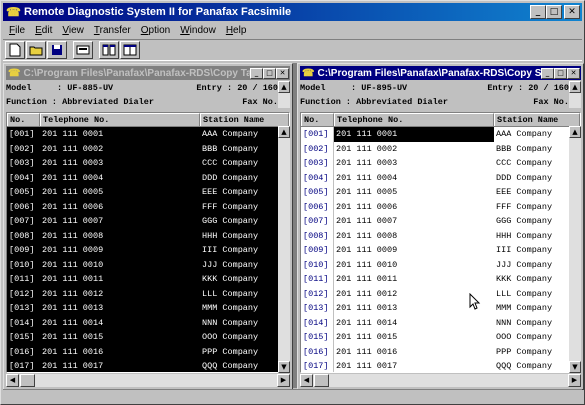  What do you see at coordinates (73, 264) in the screenshot?
I see `telephone-number: 201 111 0010` at bounding box center [73, 264].